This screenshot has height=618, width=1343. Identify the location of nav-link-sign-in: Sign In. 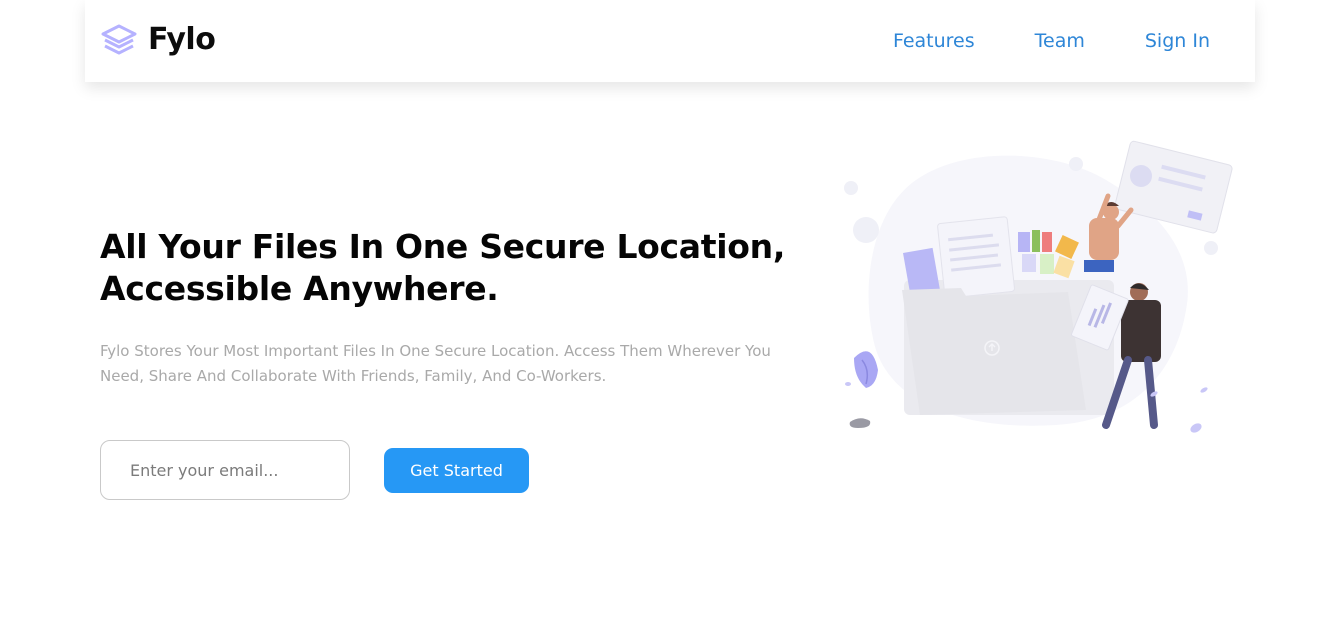
(1177, 41).